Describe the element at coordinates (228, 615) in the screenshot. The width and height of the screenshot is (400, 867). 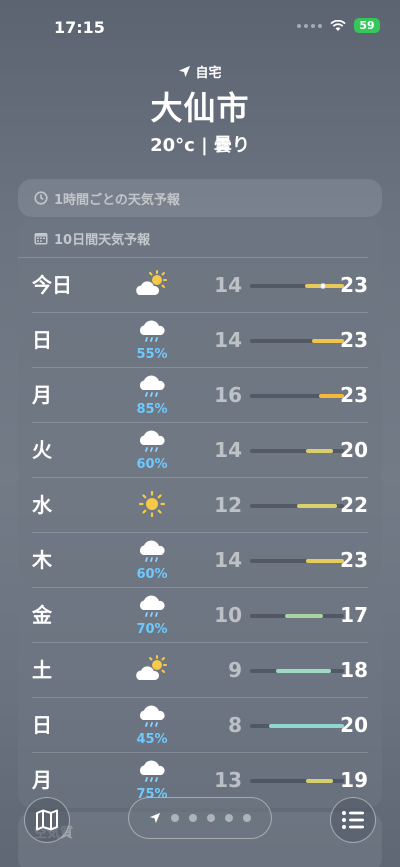
I see `low-temperature: 10` at that location.